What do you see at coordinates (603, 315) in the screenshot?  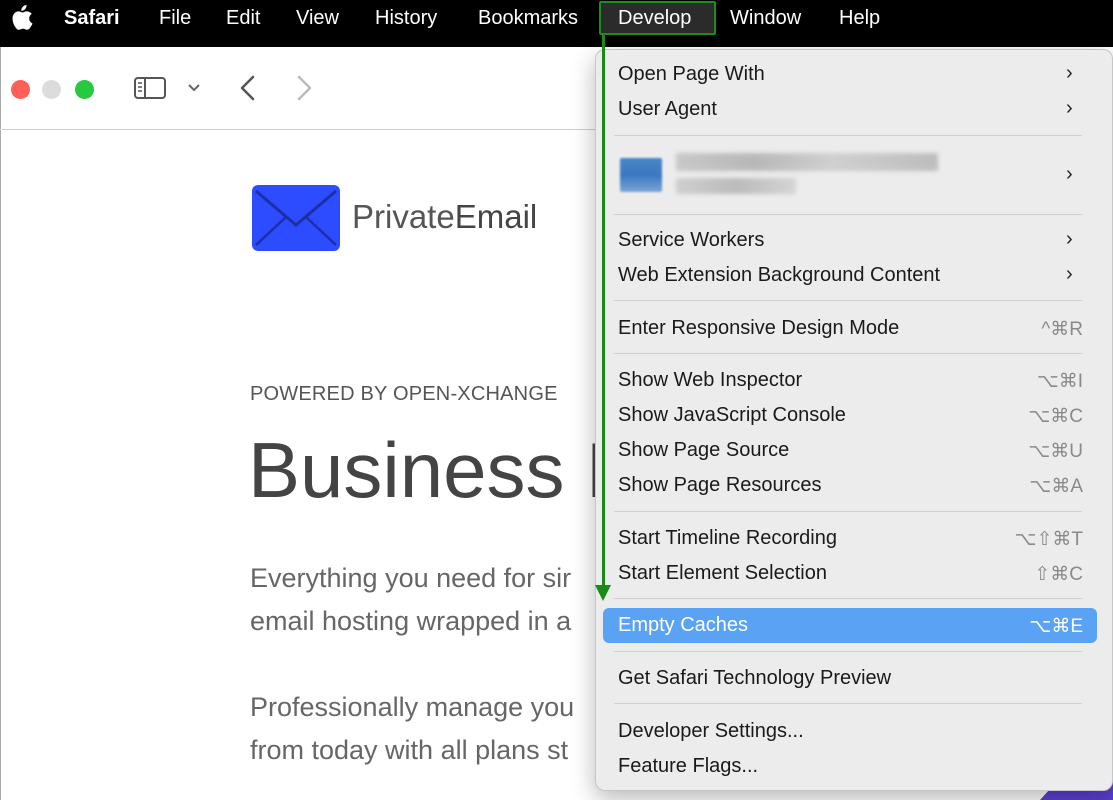 I see `annotation-arrow-line` at bounding box center [603, 315].